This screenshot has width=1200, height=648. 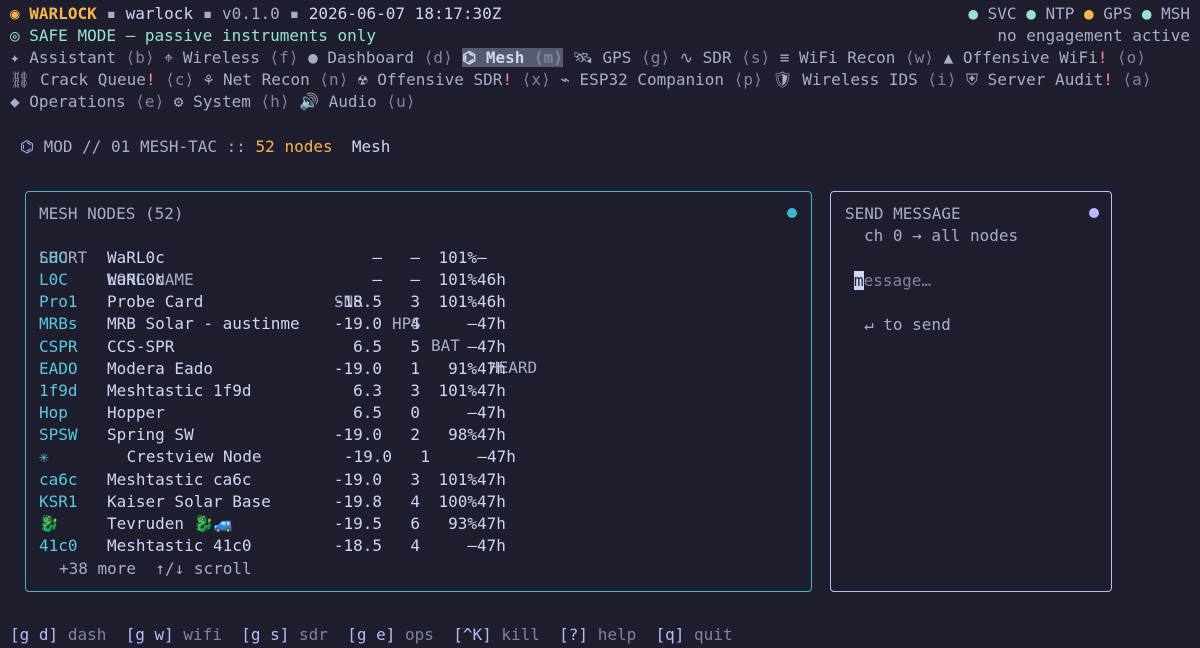 I want to click on node-long-name: CCS-SPR, so click(x=141, y=346).